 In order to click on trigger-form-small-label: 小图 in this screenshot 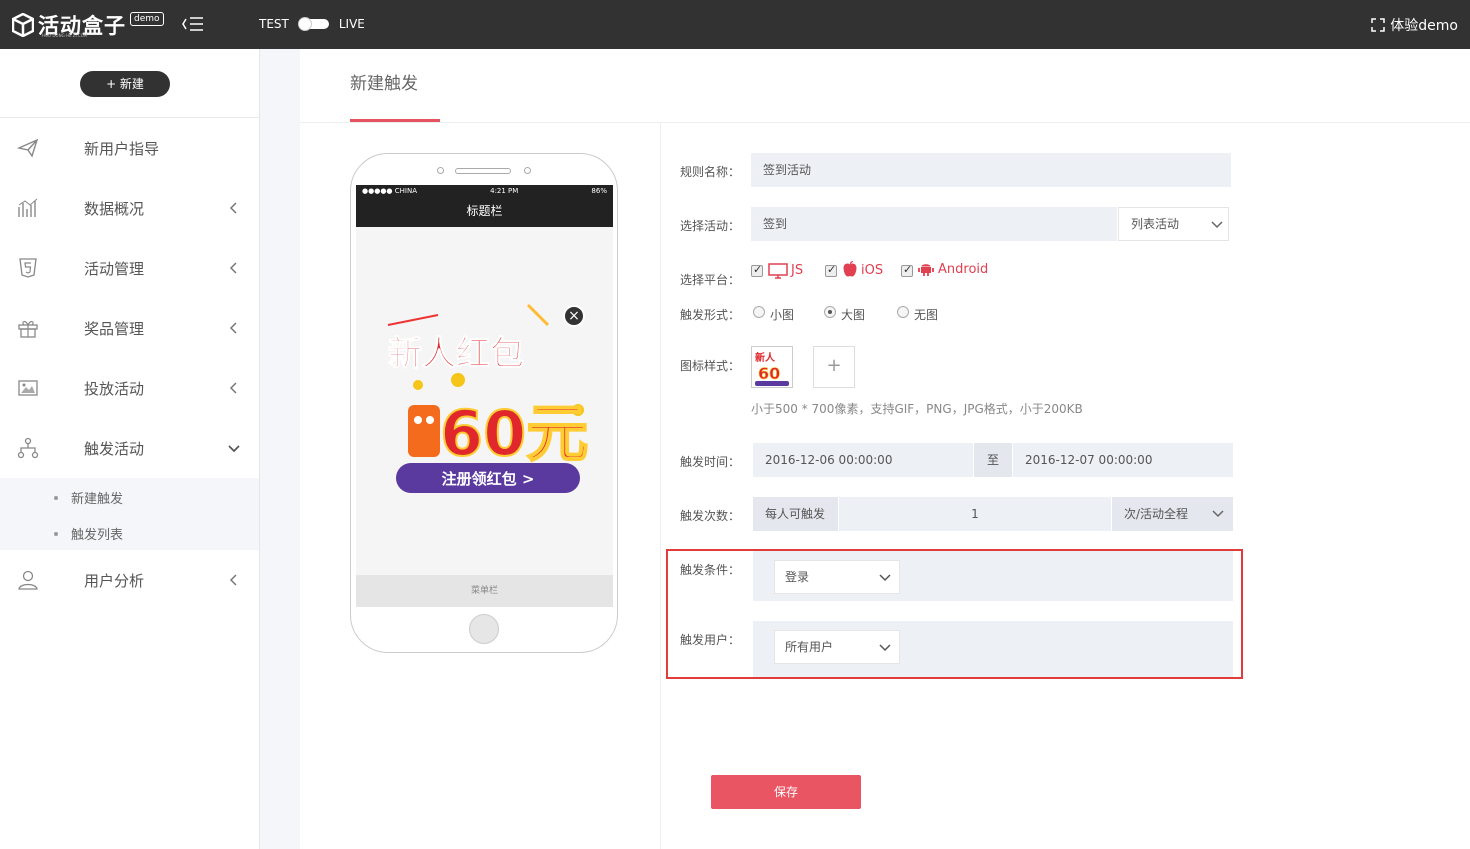, I will do `click(782, 315)`.